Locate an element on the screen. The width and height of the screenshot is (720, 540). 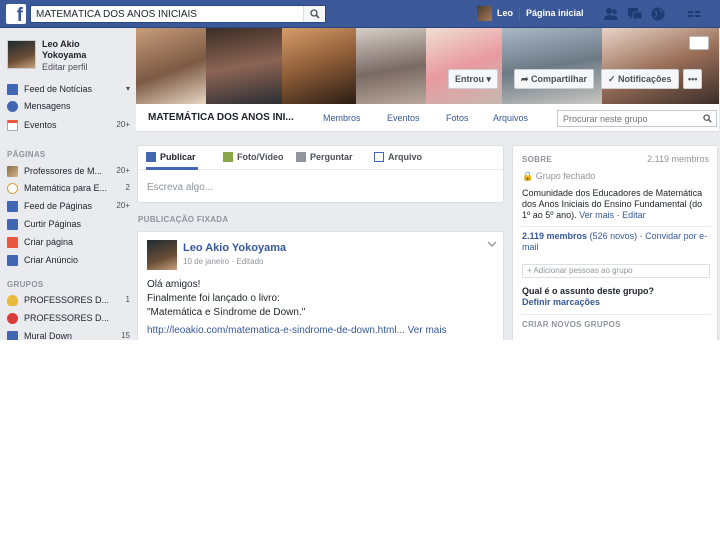
sidebar-item-like-pages: Curtir Páginas is located at coordinates (69, 225).